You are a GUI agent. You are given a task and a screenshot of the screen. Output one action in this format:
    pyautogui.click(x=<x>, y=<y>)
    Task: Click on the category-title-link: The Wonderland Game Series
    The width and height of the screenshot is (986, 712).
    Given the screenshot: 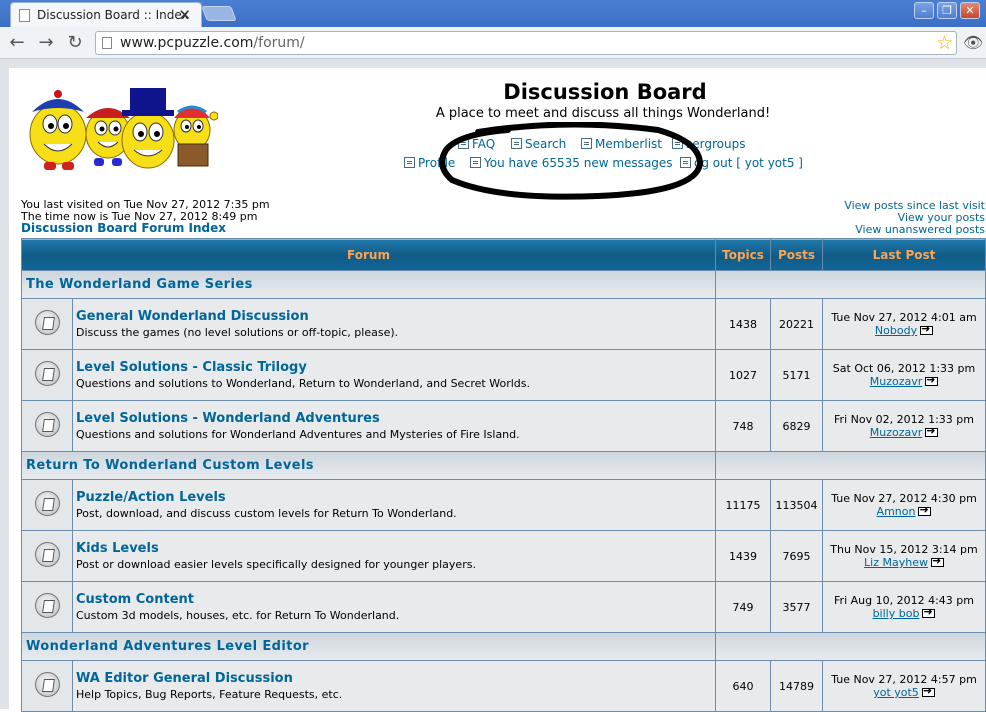 What is the action you would take?
    pyautogui.click(x=138, y=284)
    